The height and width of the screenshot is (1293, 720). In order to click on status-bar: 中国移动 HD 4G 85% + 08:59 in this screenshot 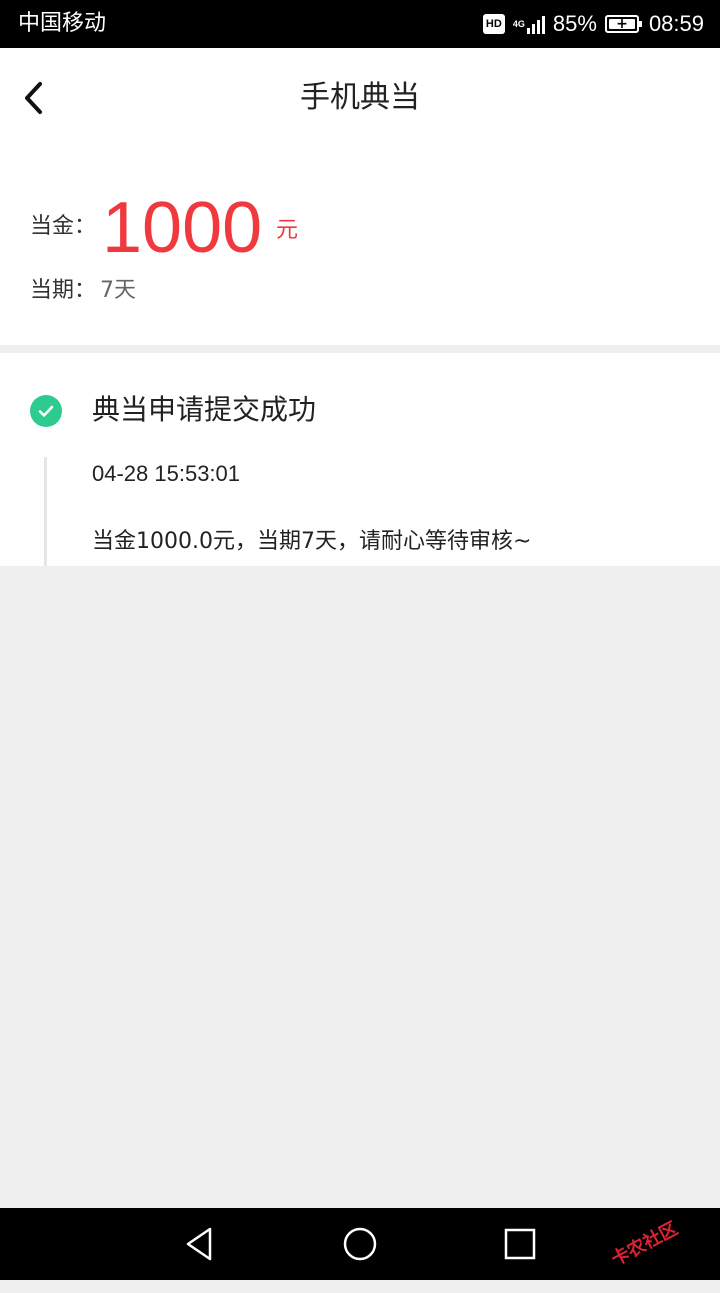, I will do `click(360, 24)`.